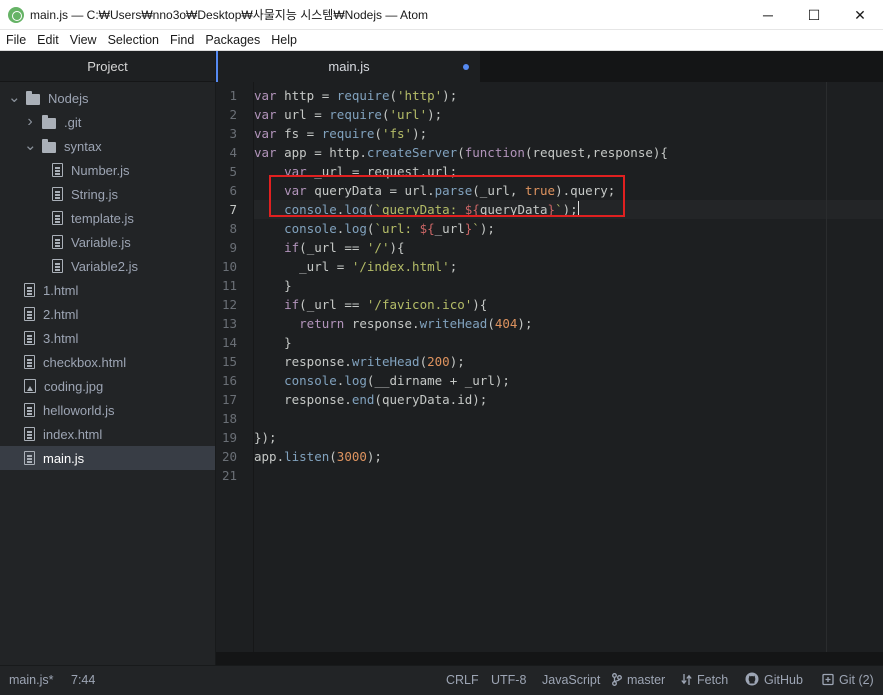 Image resolution: width=883 pixels, height=695 pixels. I want to click on code-line: app.listen(3000);, so click(568, 456).